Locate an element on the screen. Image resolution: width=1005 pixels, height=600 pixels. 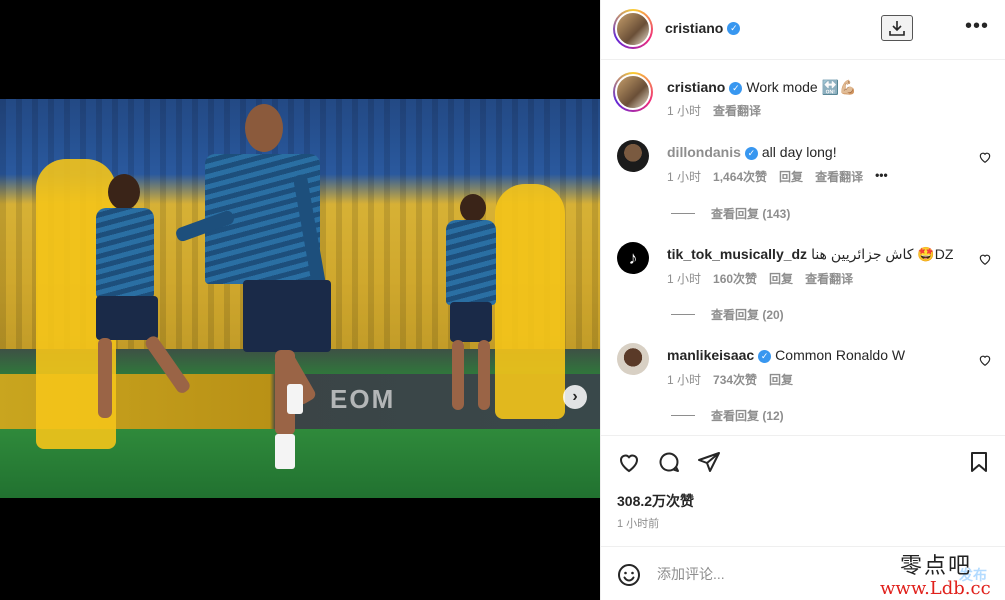
save-icon is located at coordinates (979, 462).